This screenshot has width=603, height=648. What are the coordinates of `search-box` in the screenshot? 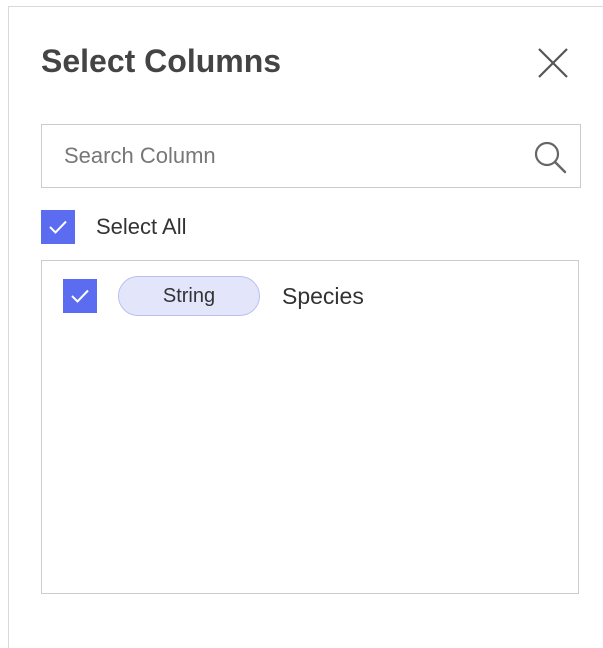 It's located at (311, 156).